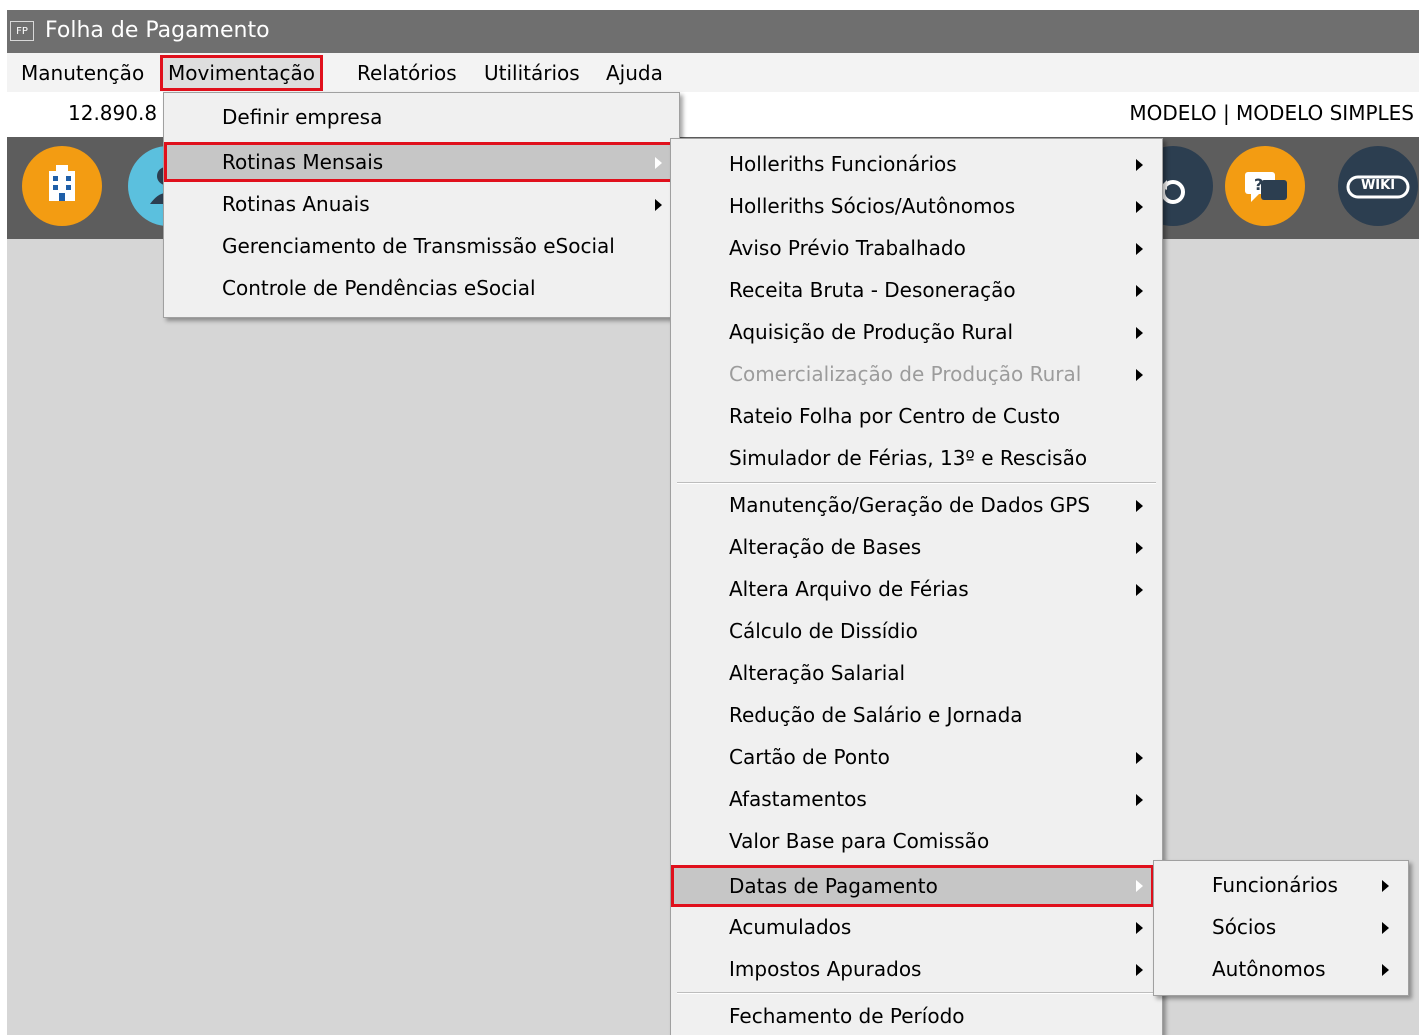  I want to click on title-bar: FP Folha de Pagamento, so click(713, 31).